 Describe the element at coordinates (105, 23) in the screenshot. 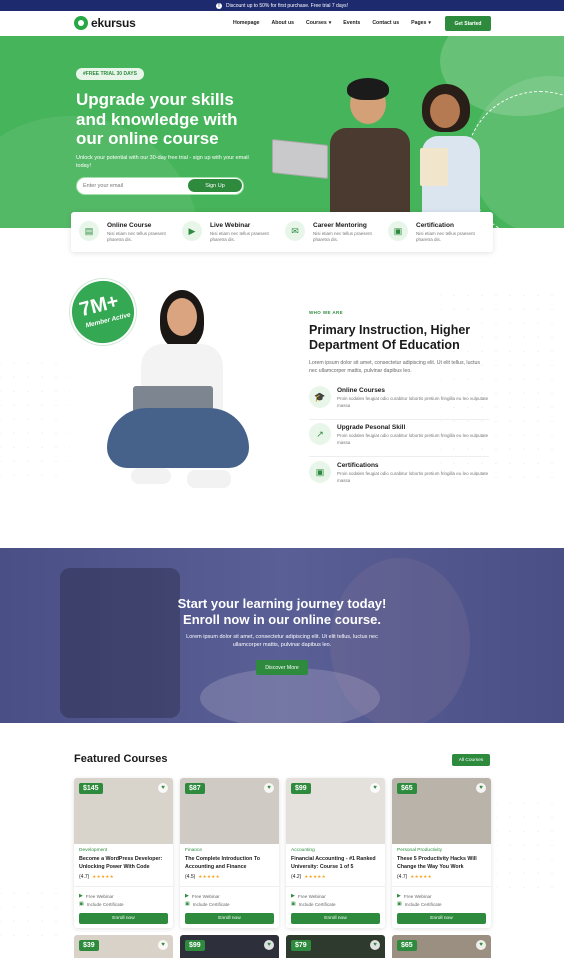

I see `brand-logo: ekursus` at that location.